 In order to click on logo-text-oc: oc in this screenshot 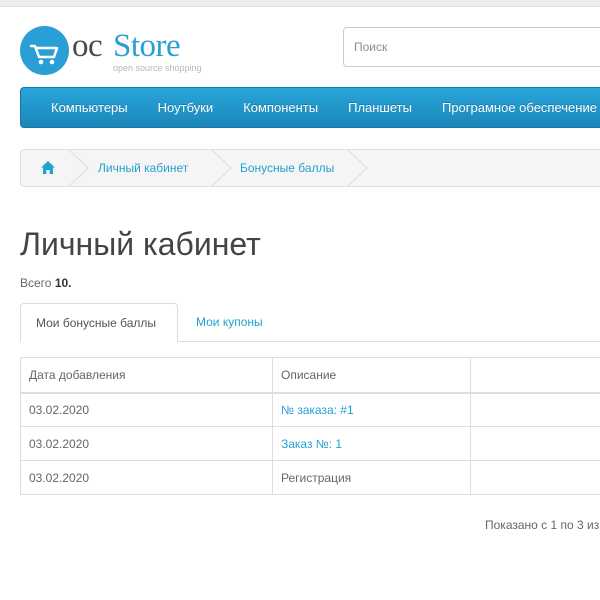, I will do `click(87, 46)`.